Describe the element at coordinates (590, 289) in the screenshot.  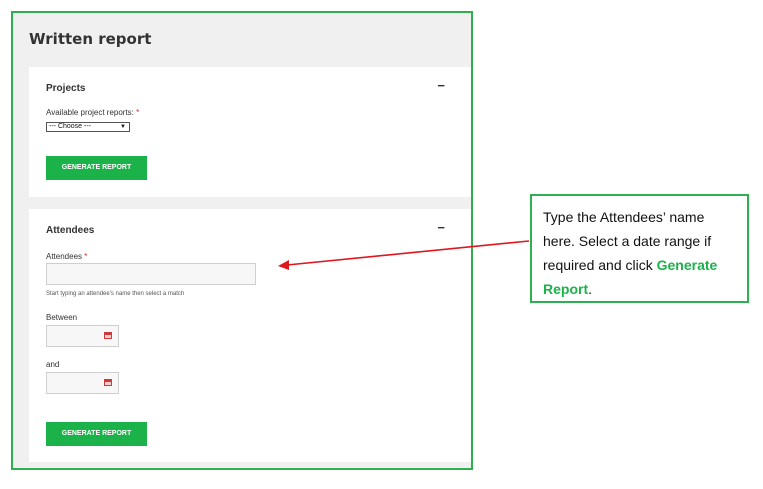
I see `callout-text-end: .` at that location.